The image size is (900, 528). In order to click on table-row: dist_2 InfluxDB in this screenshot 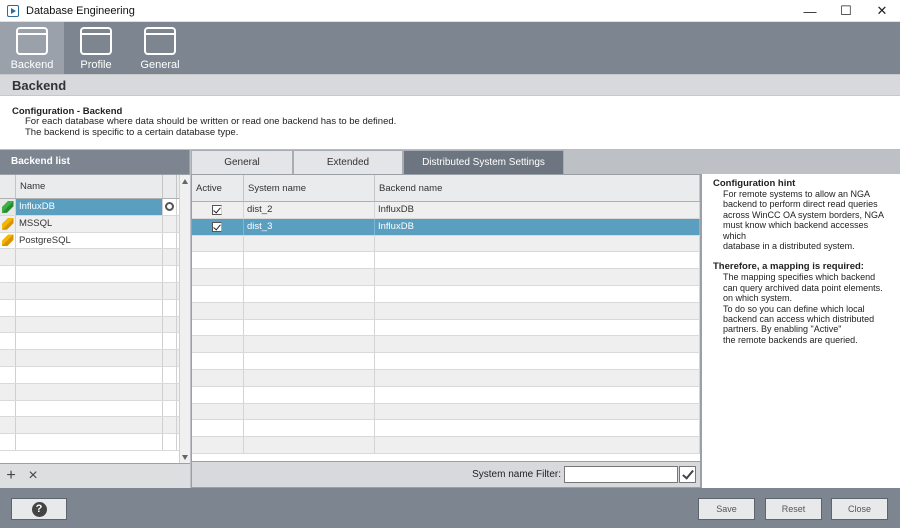, I will do `click(446, 210)`.